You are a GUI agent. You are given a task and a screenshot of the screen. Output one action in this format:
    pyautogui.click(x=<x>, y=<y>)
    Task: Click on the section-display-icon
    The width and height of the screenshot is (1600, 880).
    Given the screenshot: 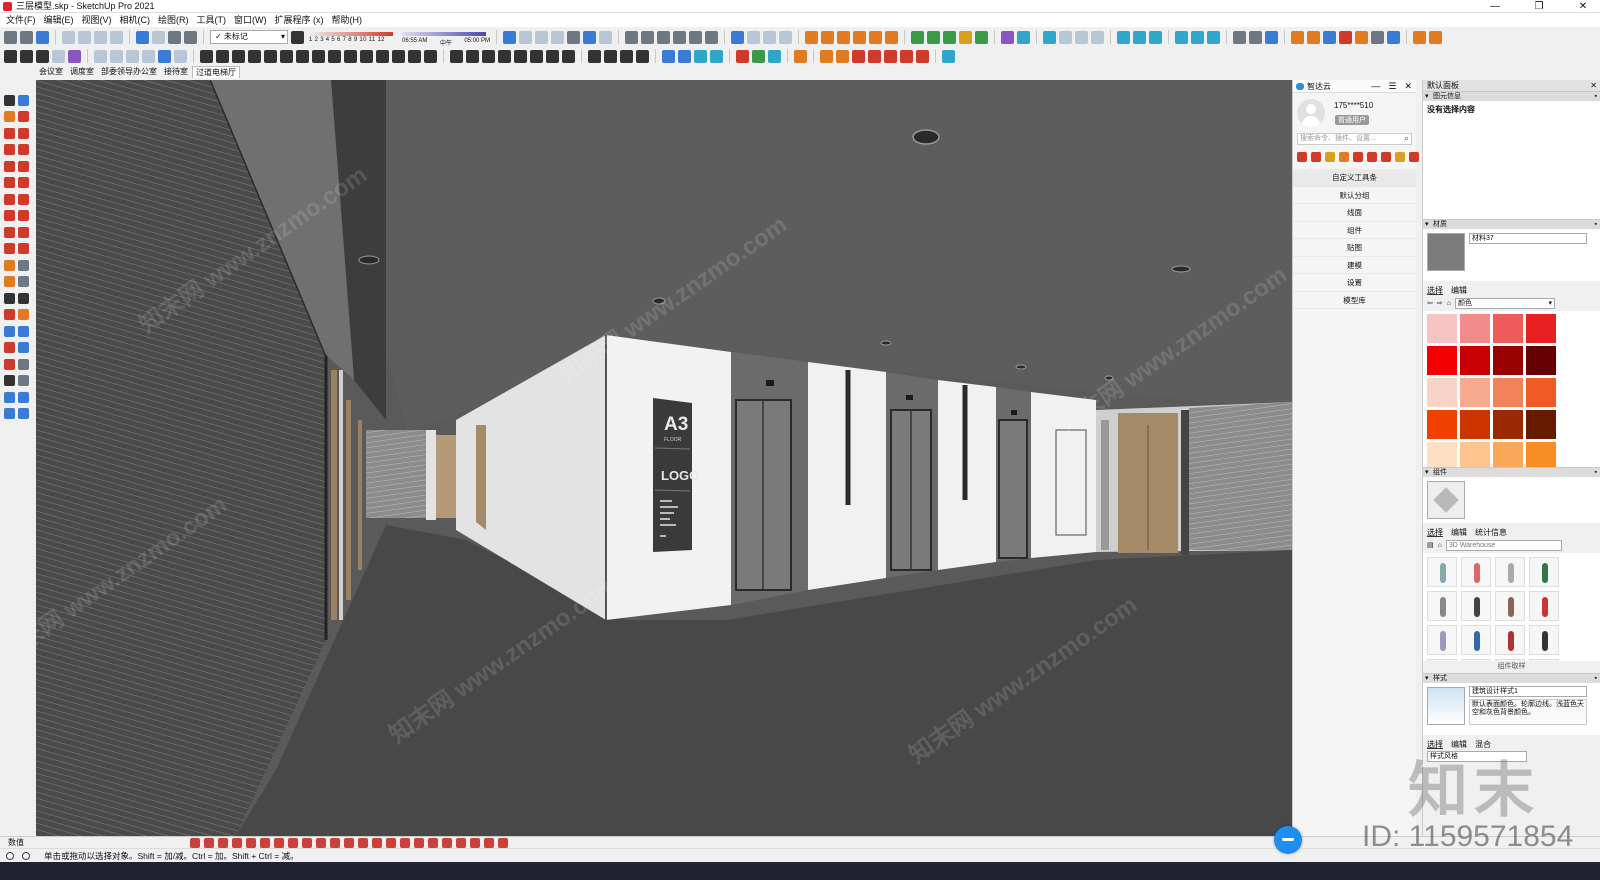 What is the action you would take?
    pyautogui.click(x=753, y=37)
    